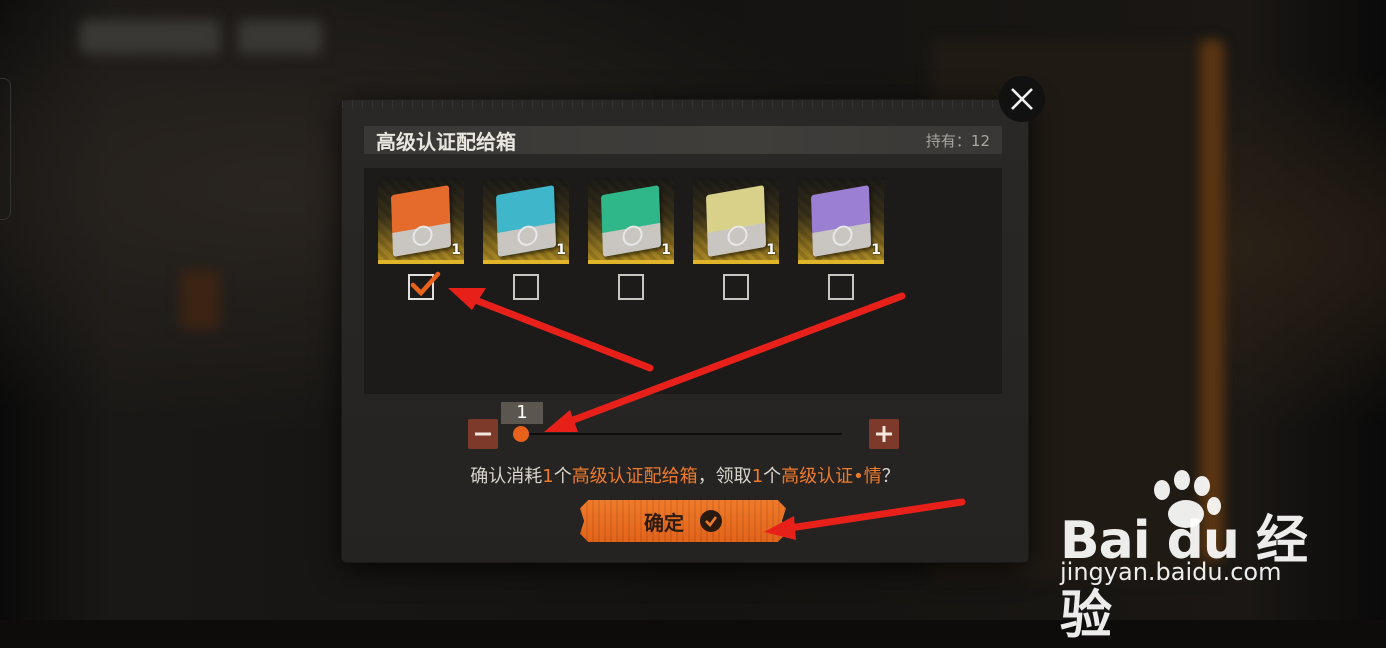 The height and width of the screenshot is (648, 1386). I want to click on minus-icon, so click(483, 434).